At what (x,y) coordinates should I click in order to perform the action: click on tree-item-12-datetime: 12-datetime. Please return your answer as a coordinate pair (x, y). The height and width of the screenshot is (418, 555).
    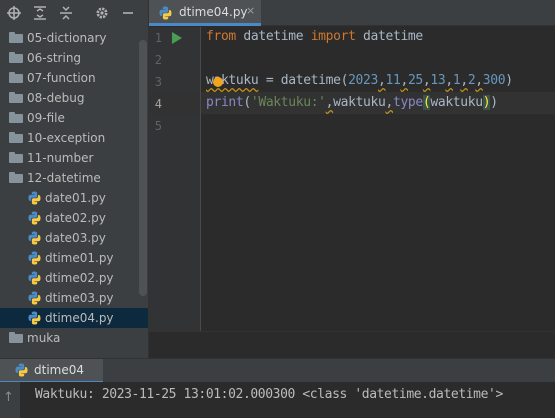
    Looking at the image, I should click on (74, 178).